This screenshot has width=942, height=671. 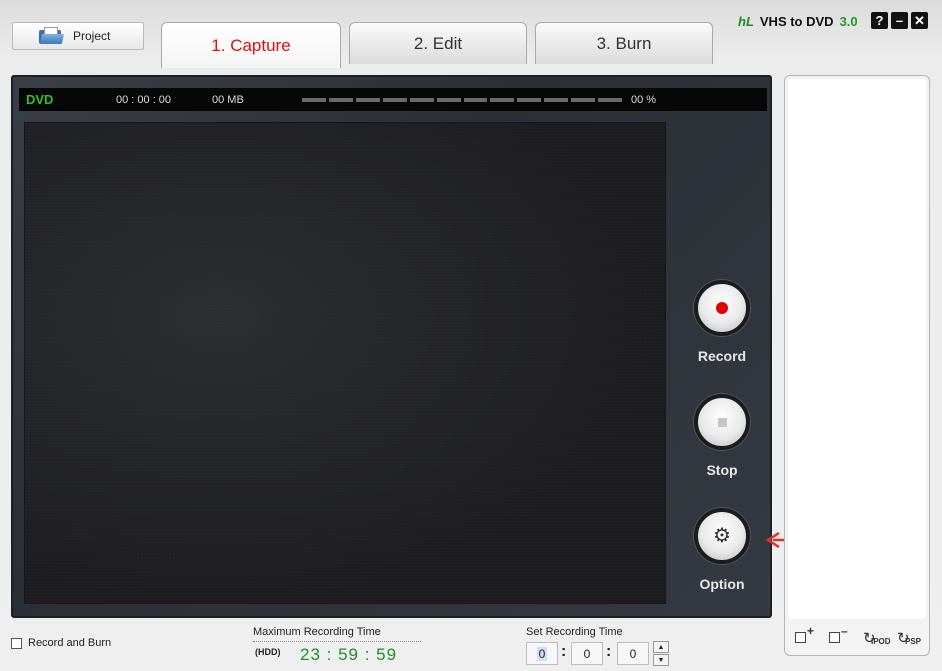 I want to click on psp-label: PSP, so click(x=913, y=641).